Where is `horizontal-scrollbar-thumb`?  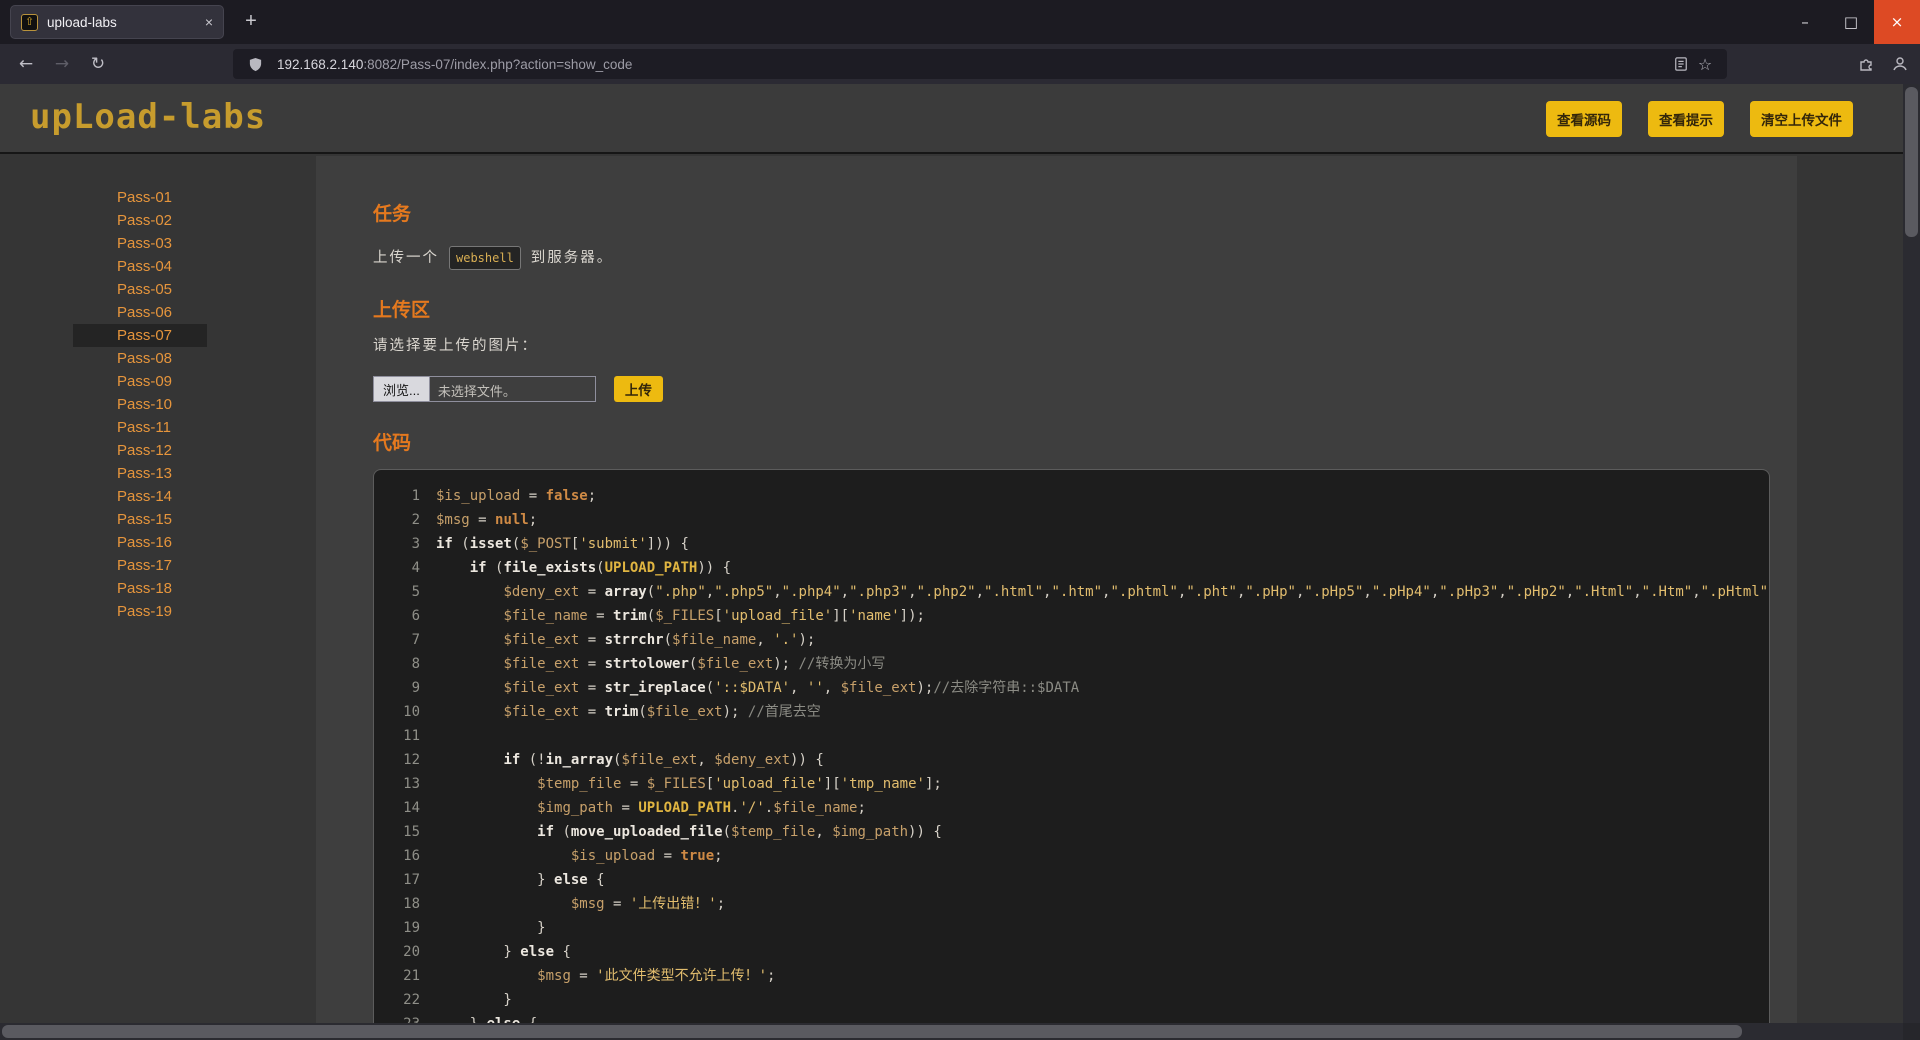 horizontal-scrollbar-thumb is located at coordinates (872, 1031).